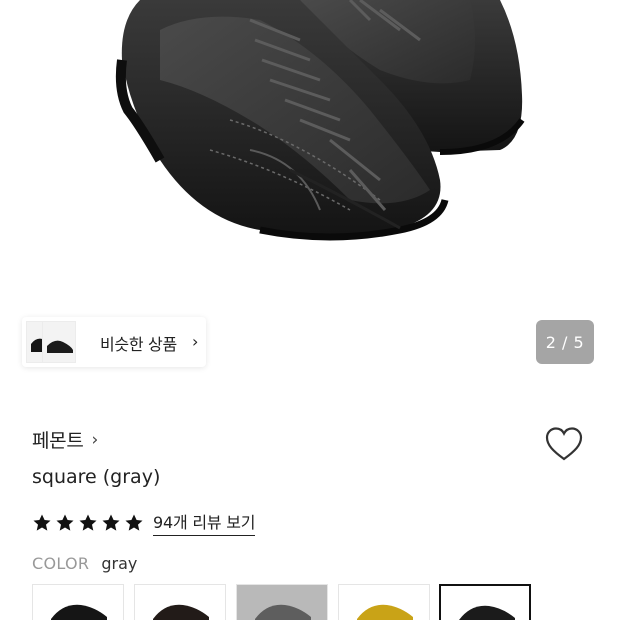 The width and height of the screenshot is (620, 620). Describe the element at coordinates (78, 602) in the screenshot. I see `color-swatch-black` at that location.